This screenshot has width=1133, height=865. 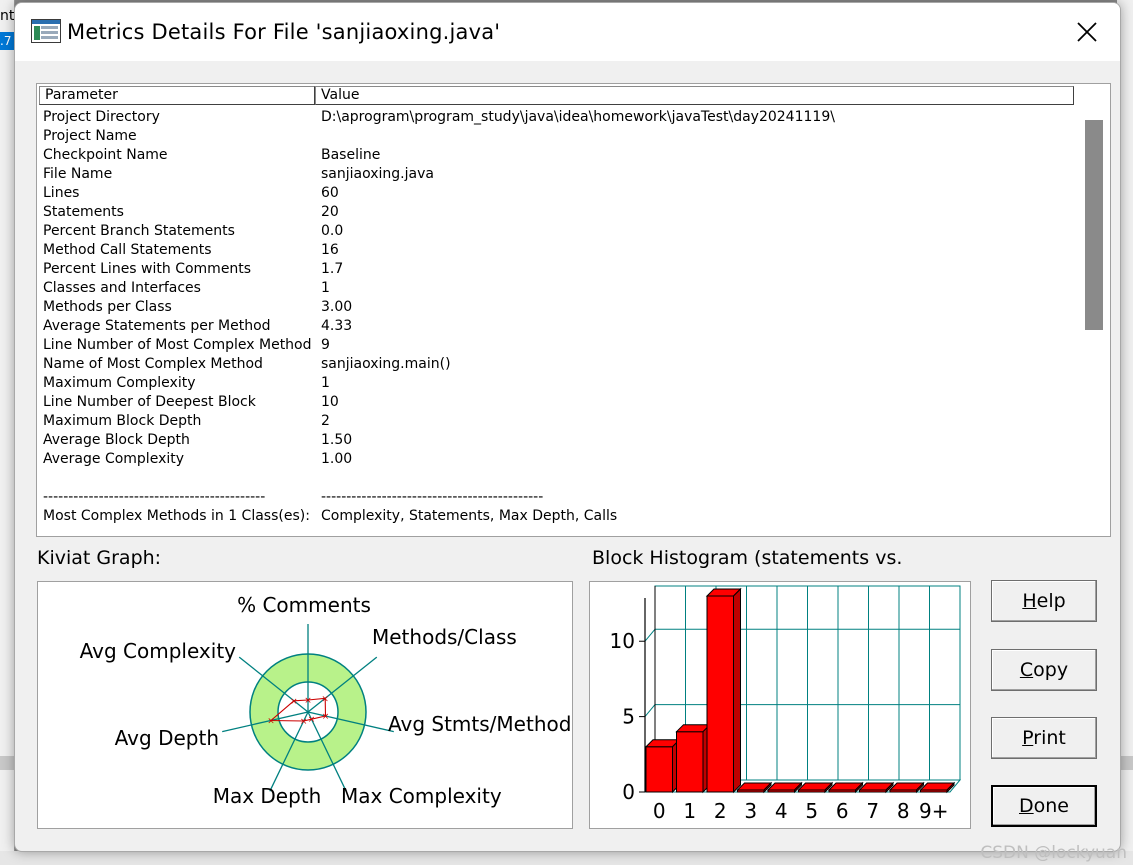 What do you see at coordinates (737, 690) in the screenshot?
I see `histogram-bar-side` at bounding box center [737, 690].